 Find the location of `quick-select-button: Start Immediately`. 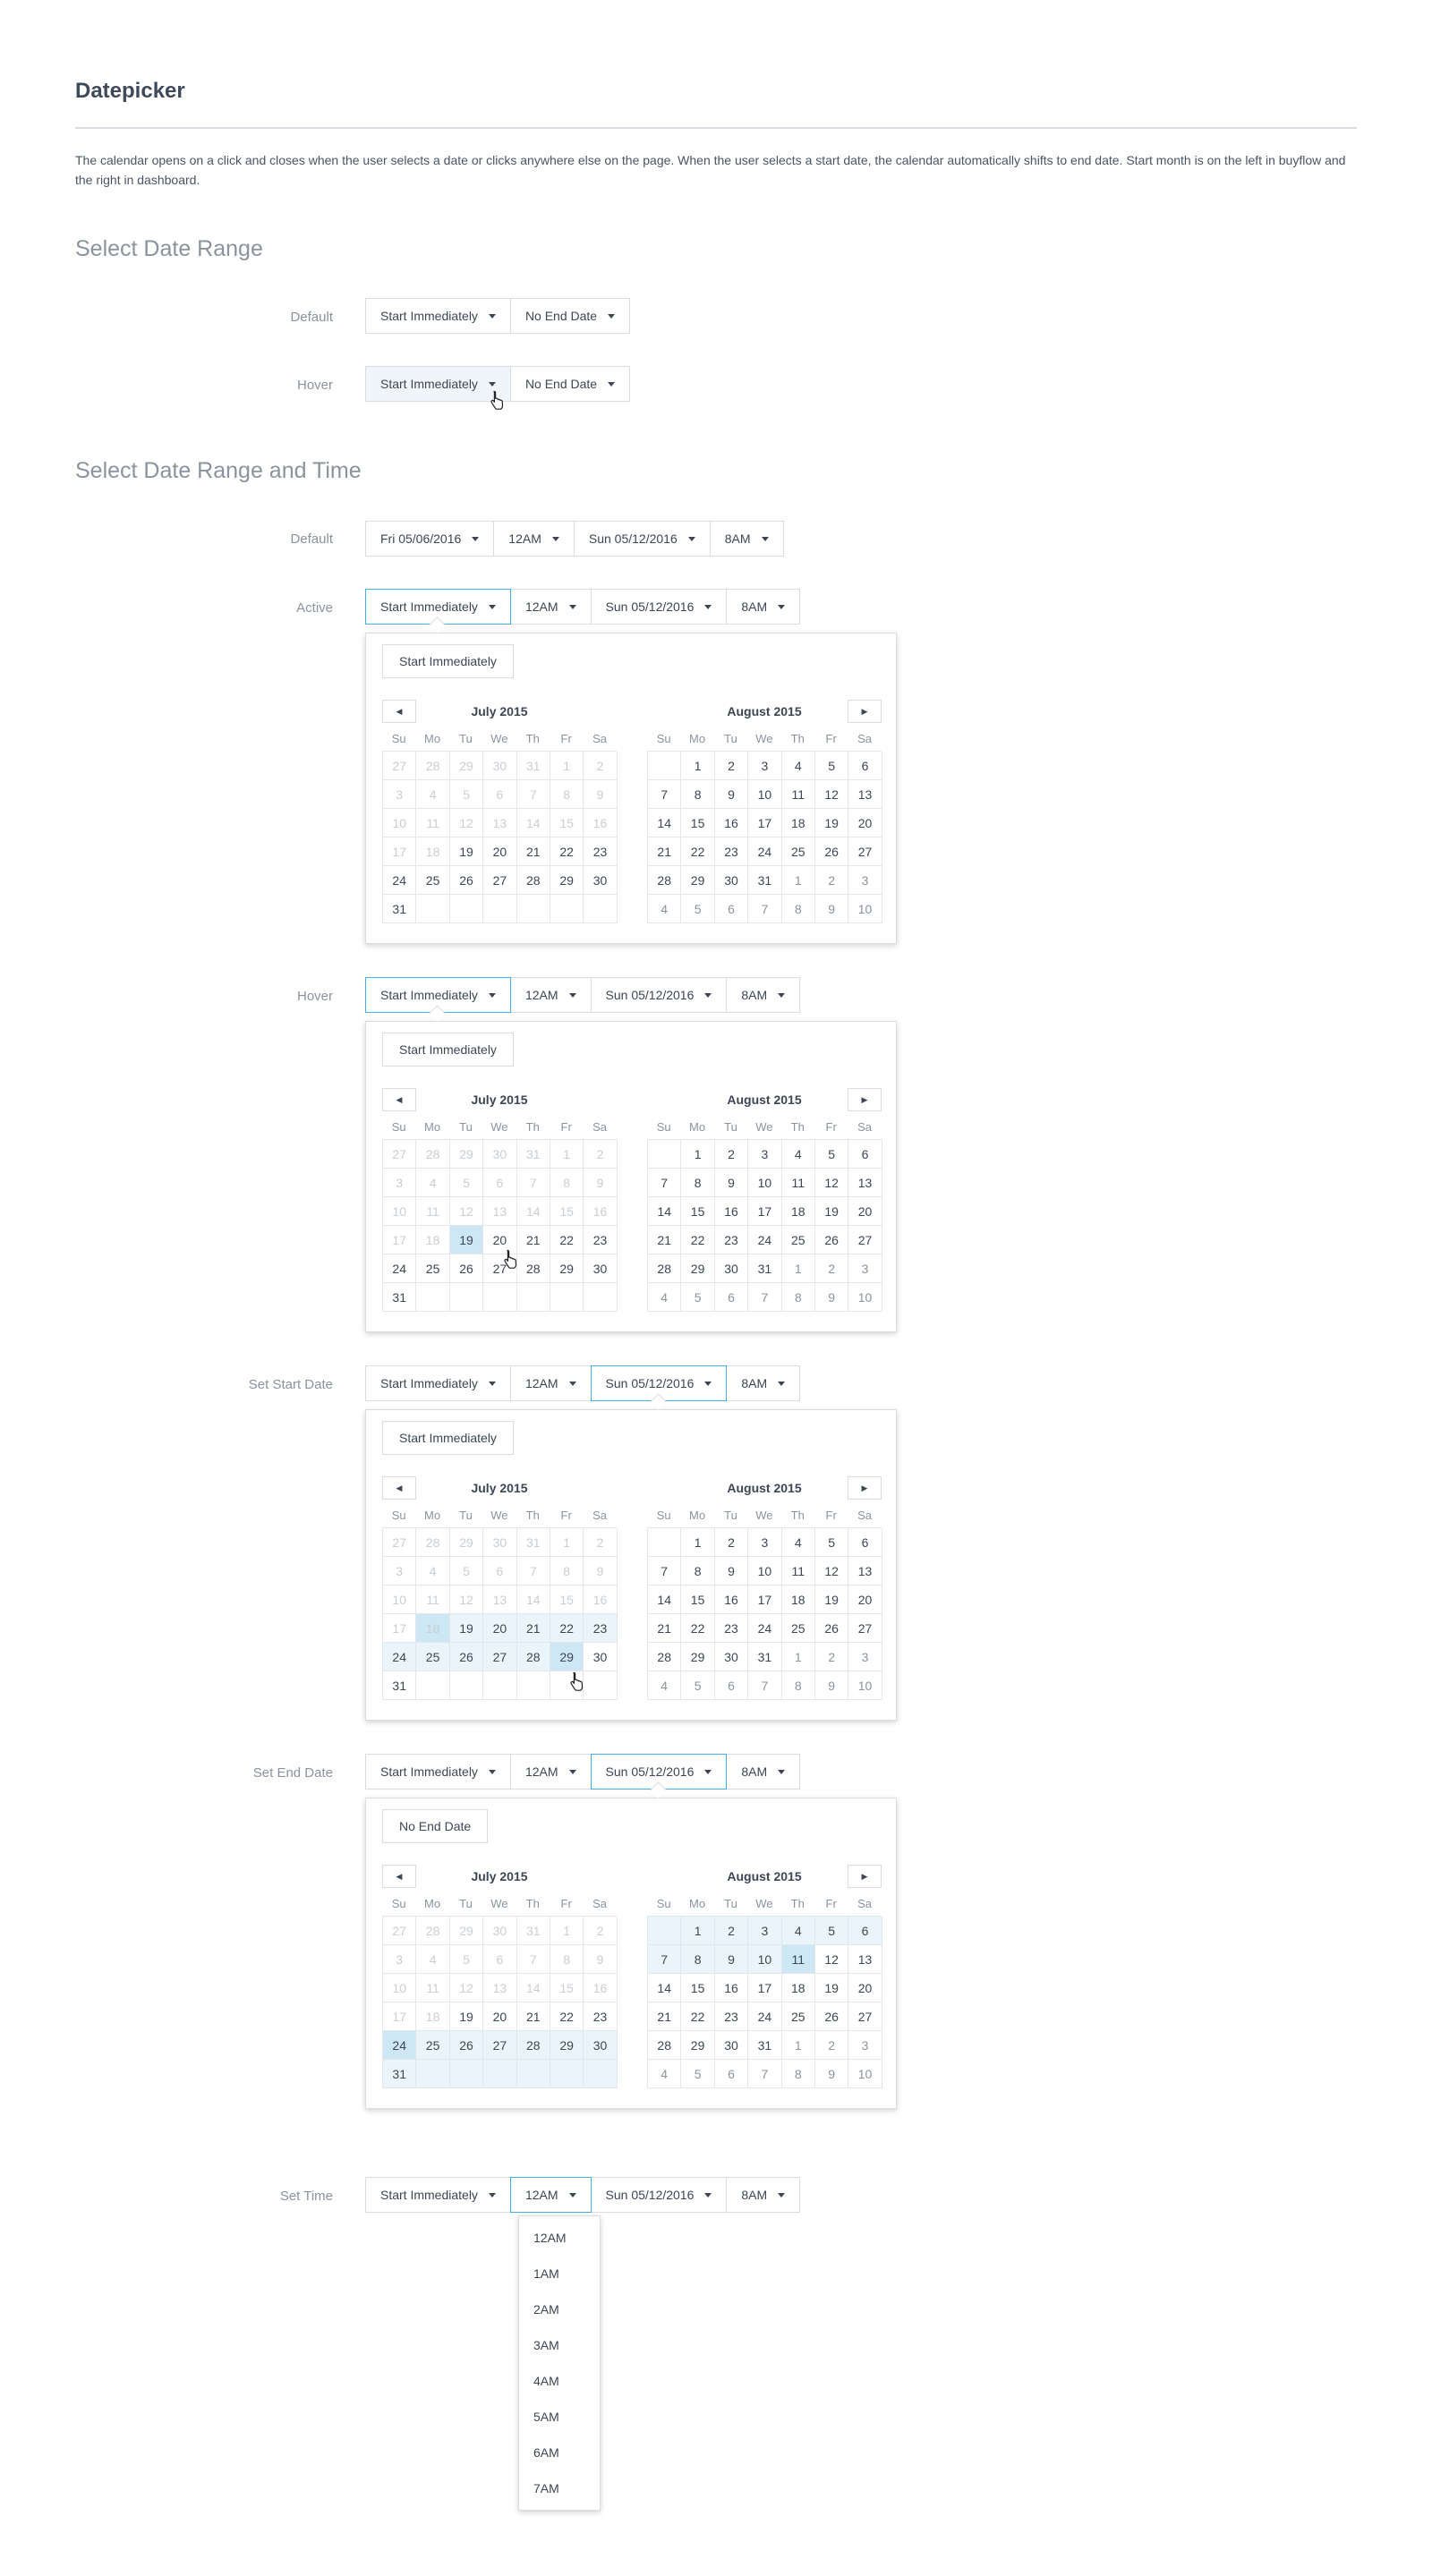

quick-select-button: Start Immediately is located at coordinates (448, 1438).